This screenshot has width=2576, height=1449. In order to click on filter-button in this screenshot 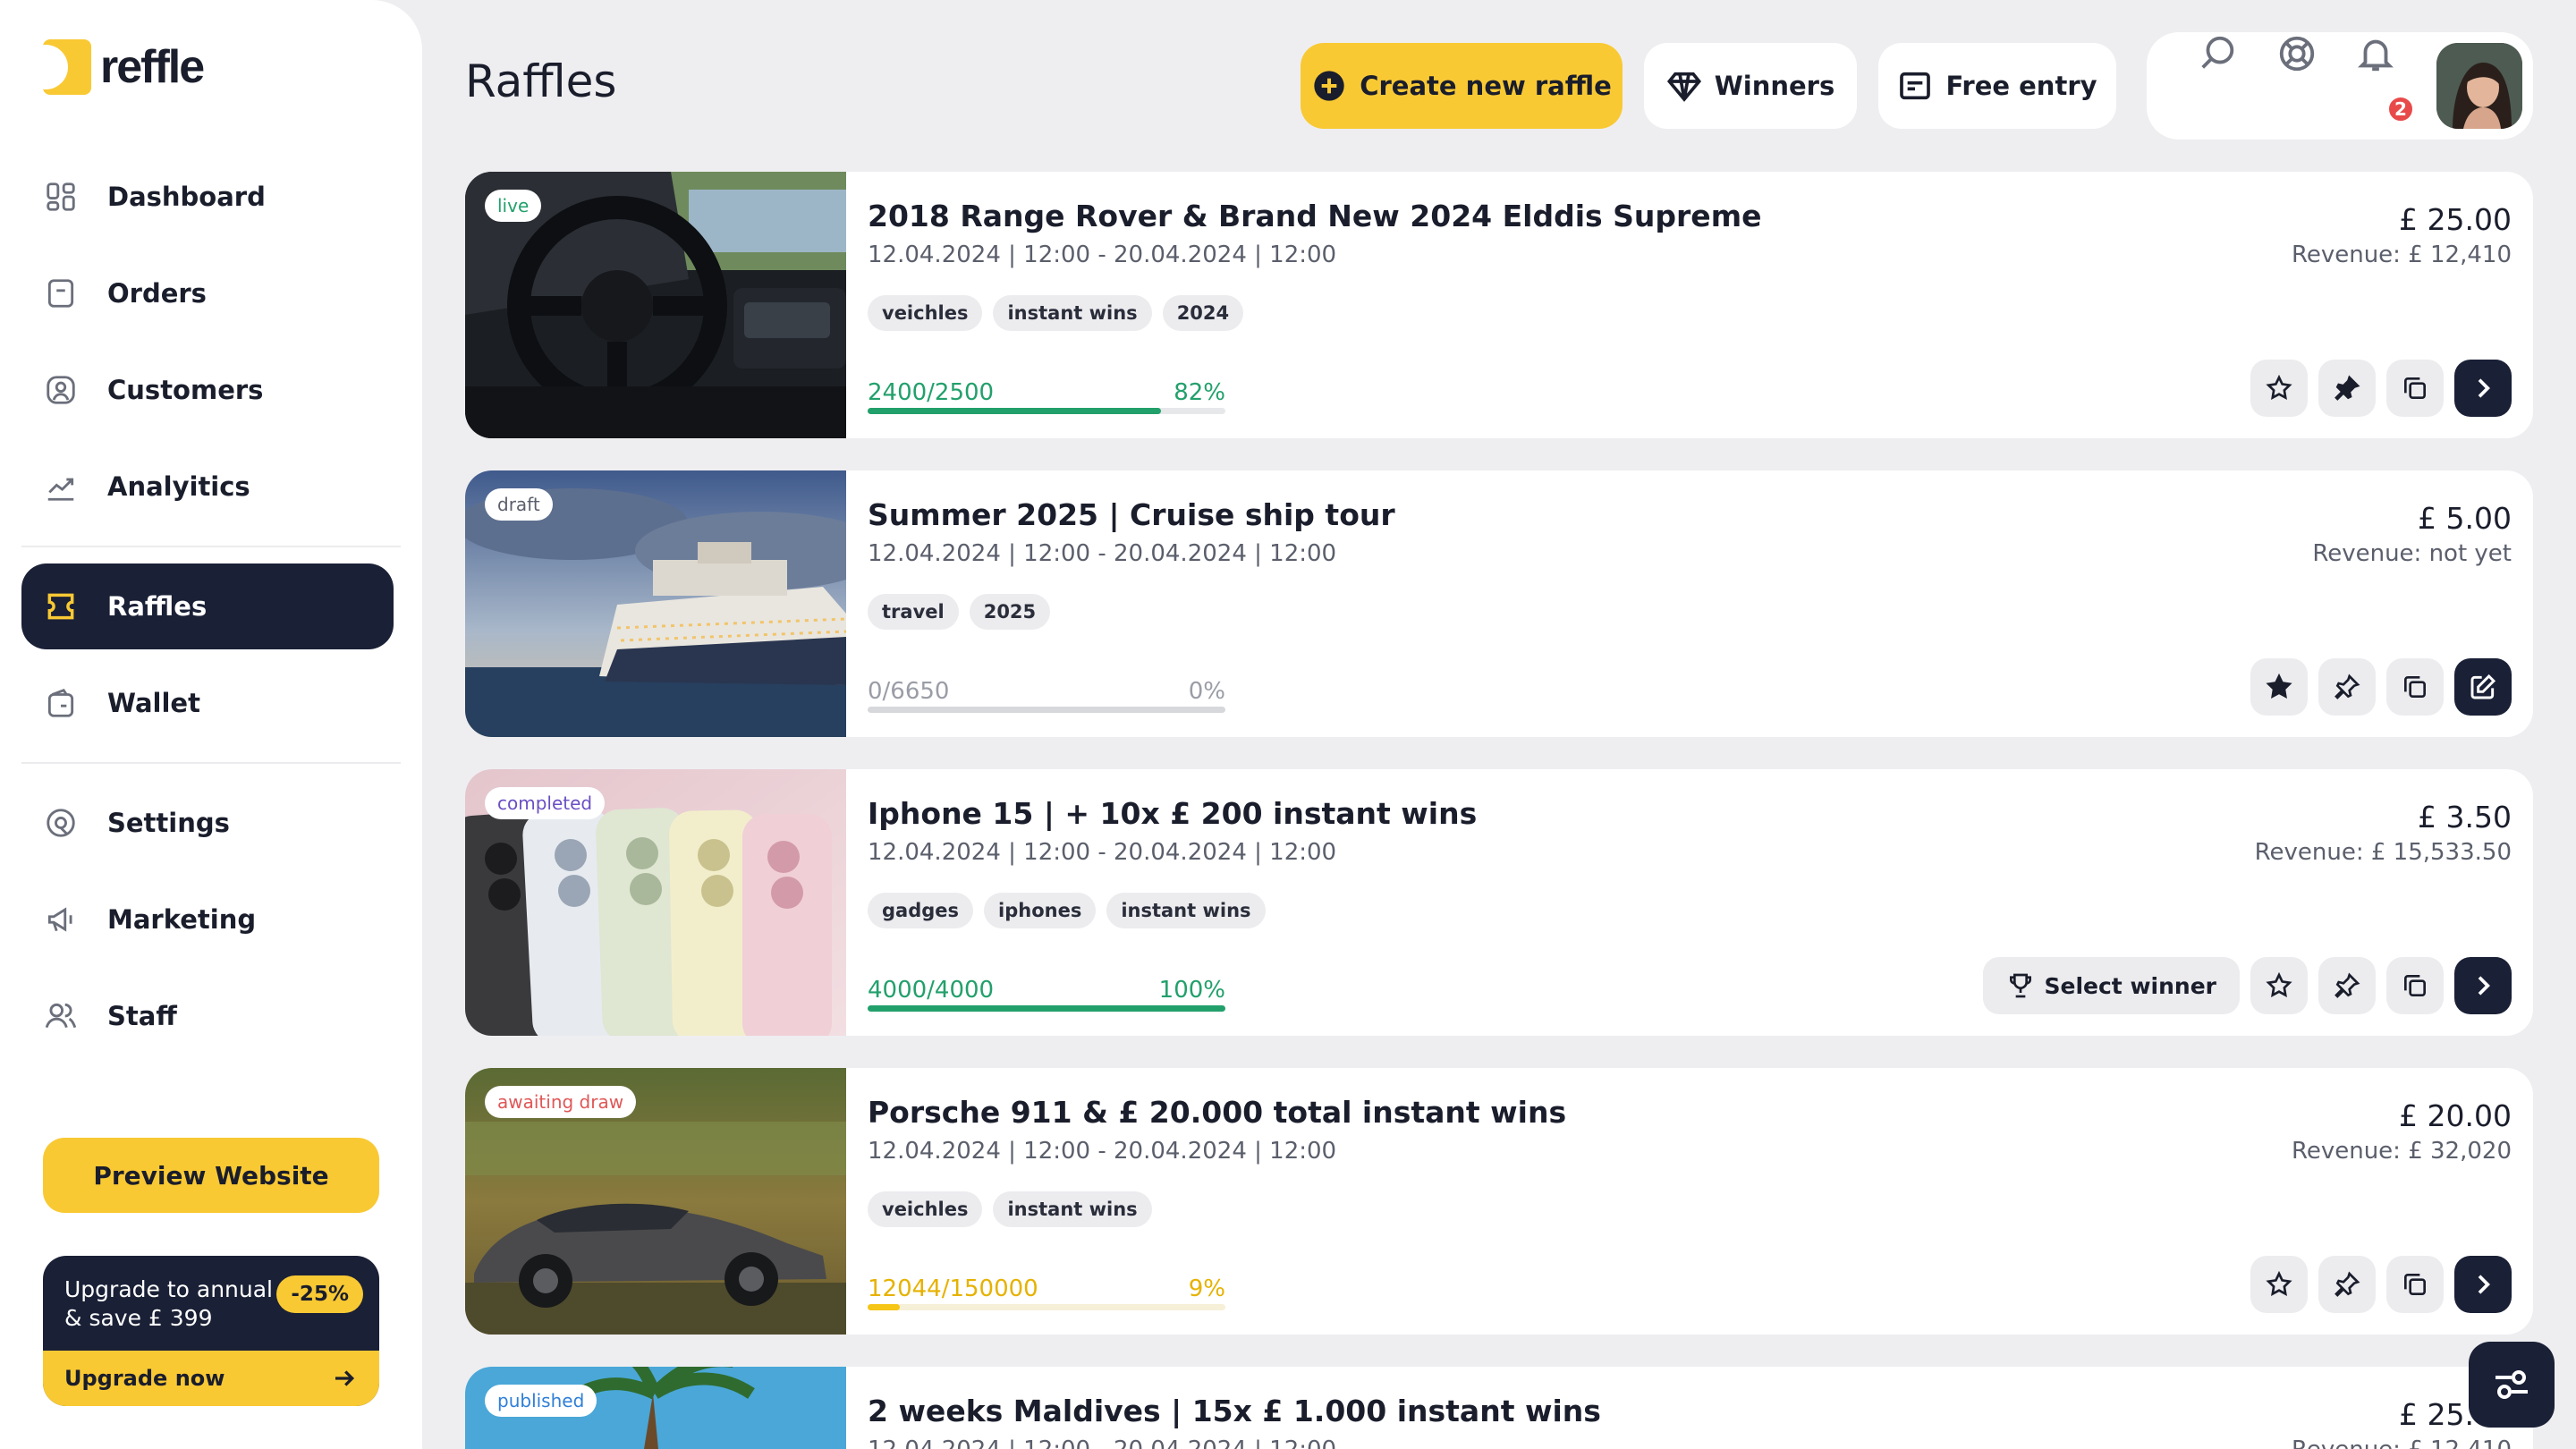, I will do `click(2512, 1385)`.